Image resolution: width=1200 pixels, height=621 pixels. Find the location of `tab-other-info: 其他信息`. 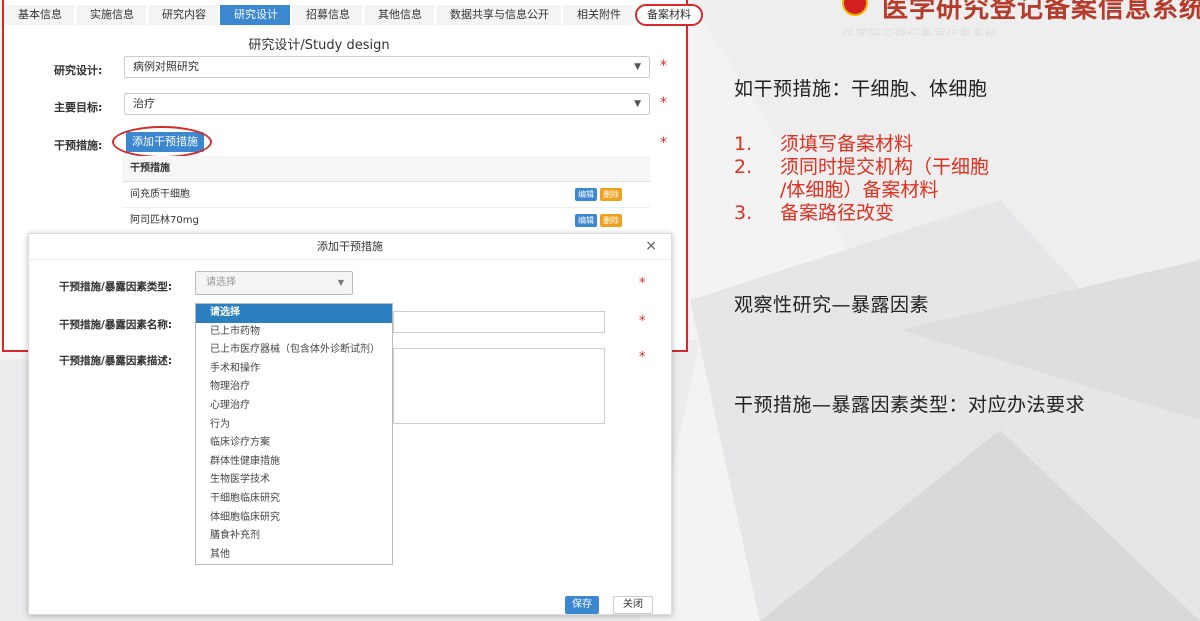

tab-other-info: 其他信息 is located at coordinates (399, 15).